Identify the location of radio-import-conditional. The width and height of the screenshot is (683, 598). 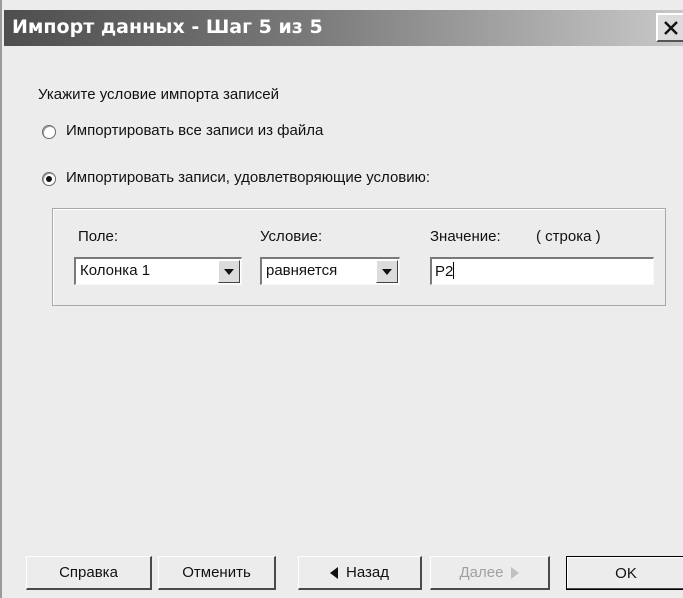
(49, 179).